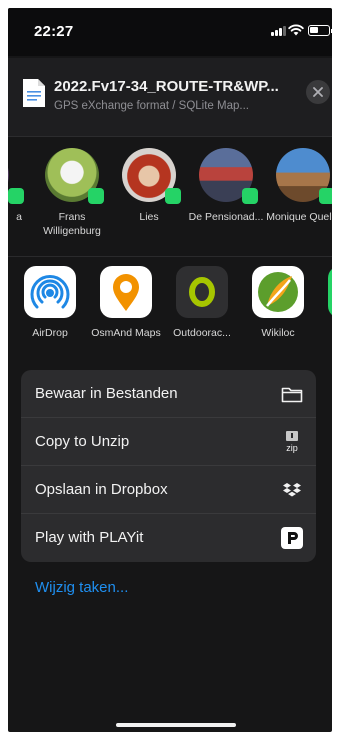  I want to click on app-whatsapp: W, so click(325, 303).